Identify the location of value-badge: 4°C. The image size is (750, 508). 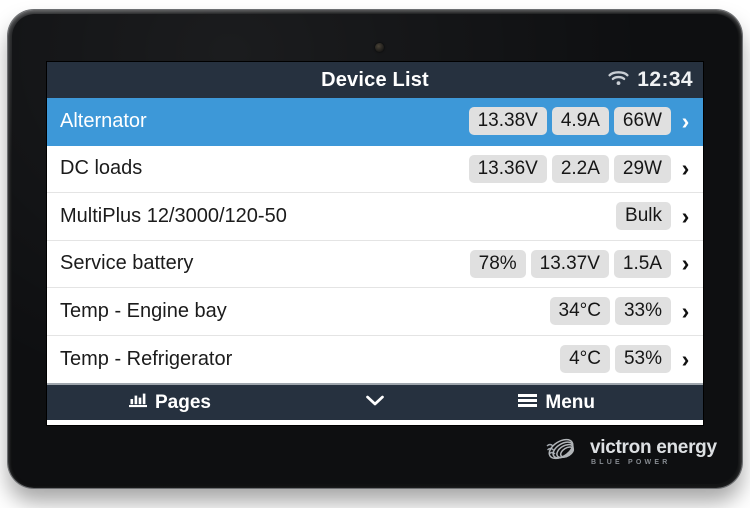
(585, 359).